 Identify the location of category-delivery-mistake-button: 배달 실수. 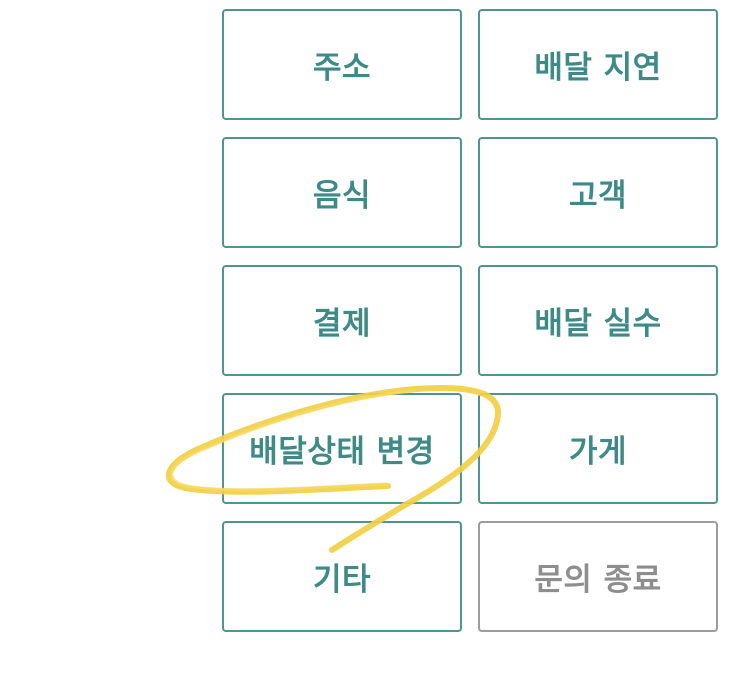
(598, 320).